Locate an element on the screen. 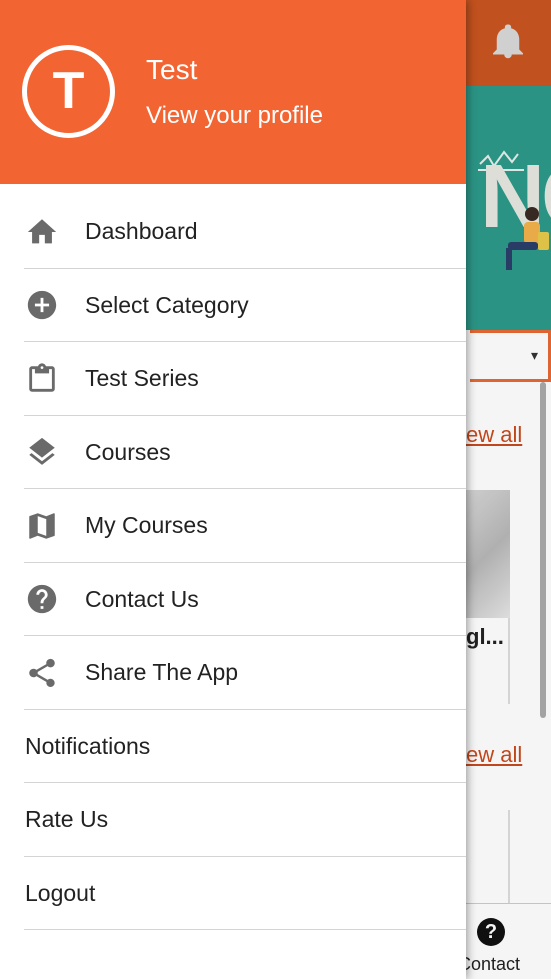 This screenshot has height=979, width=551. menu-item-logout: Logout is located at coordinates (233, 893).